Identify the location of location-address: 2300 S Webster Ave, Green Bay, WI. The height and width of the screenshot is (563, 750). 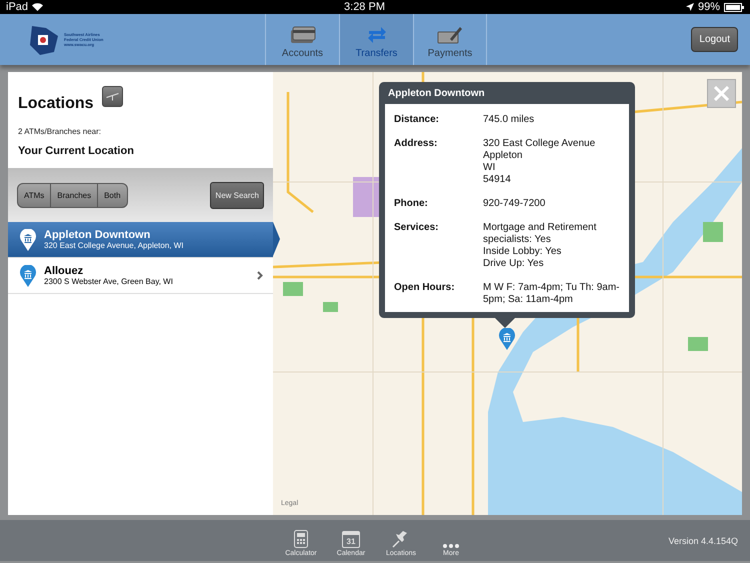
(109, 281).